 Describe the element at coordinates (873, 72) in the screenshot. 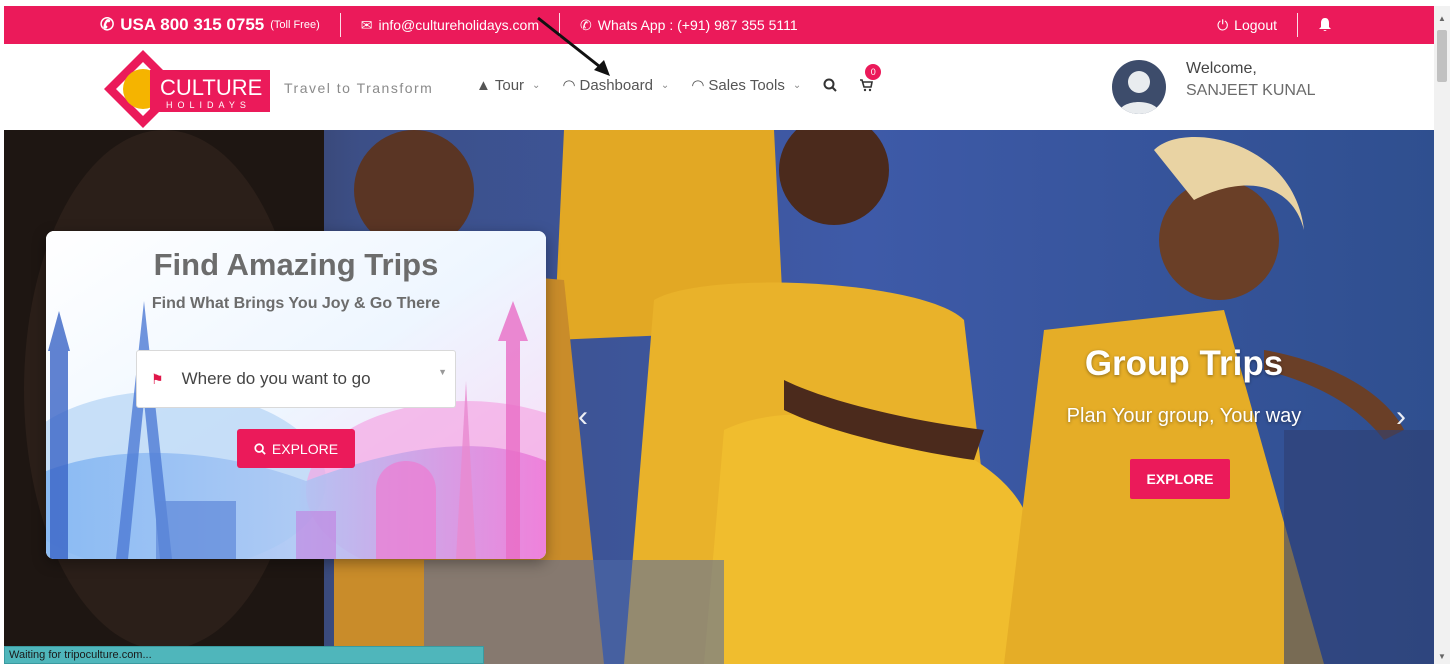

I see `cart-count-badge: 0` at that location.